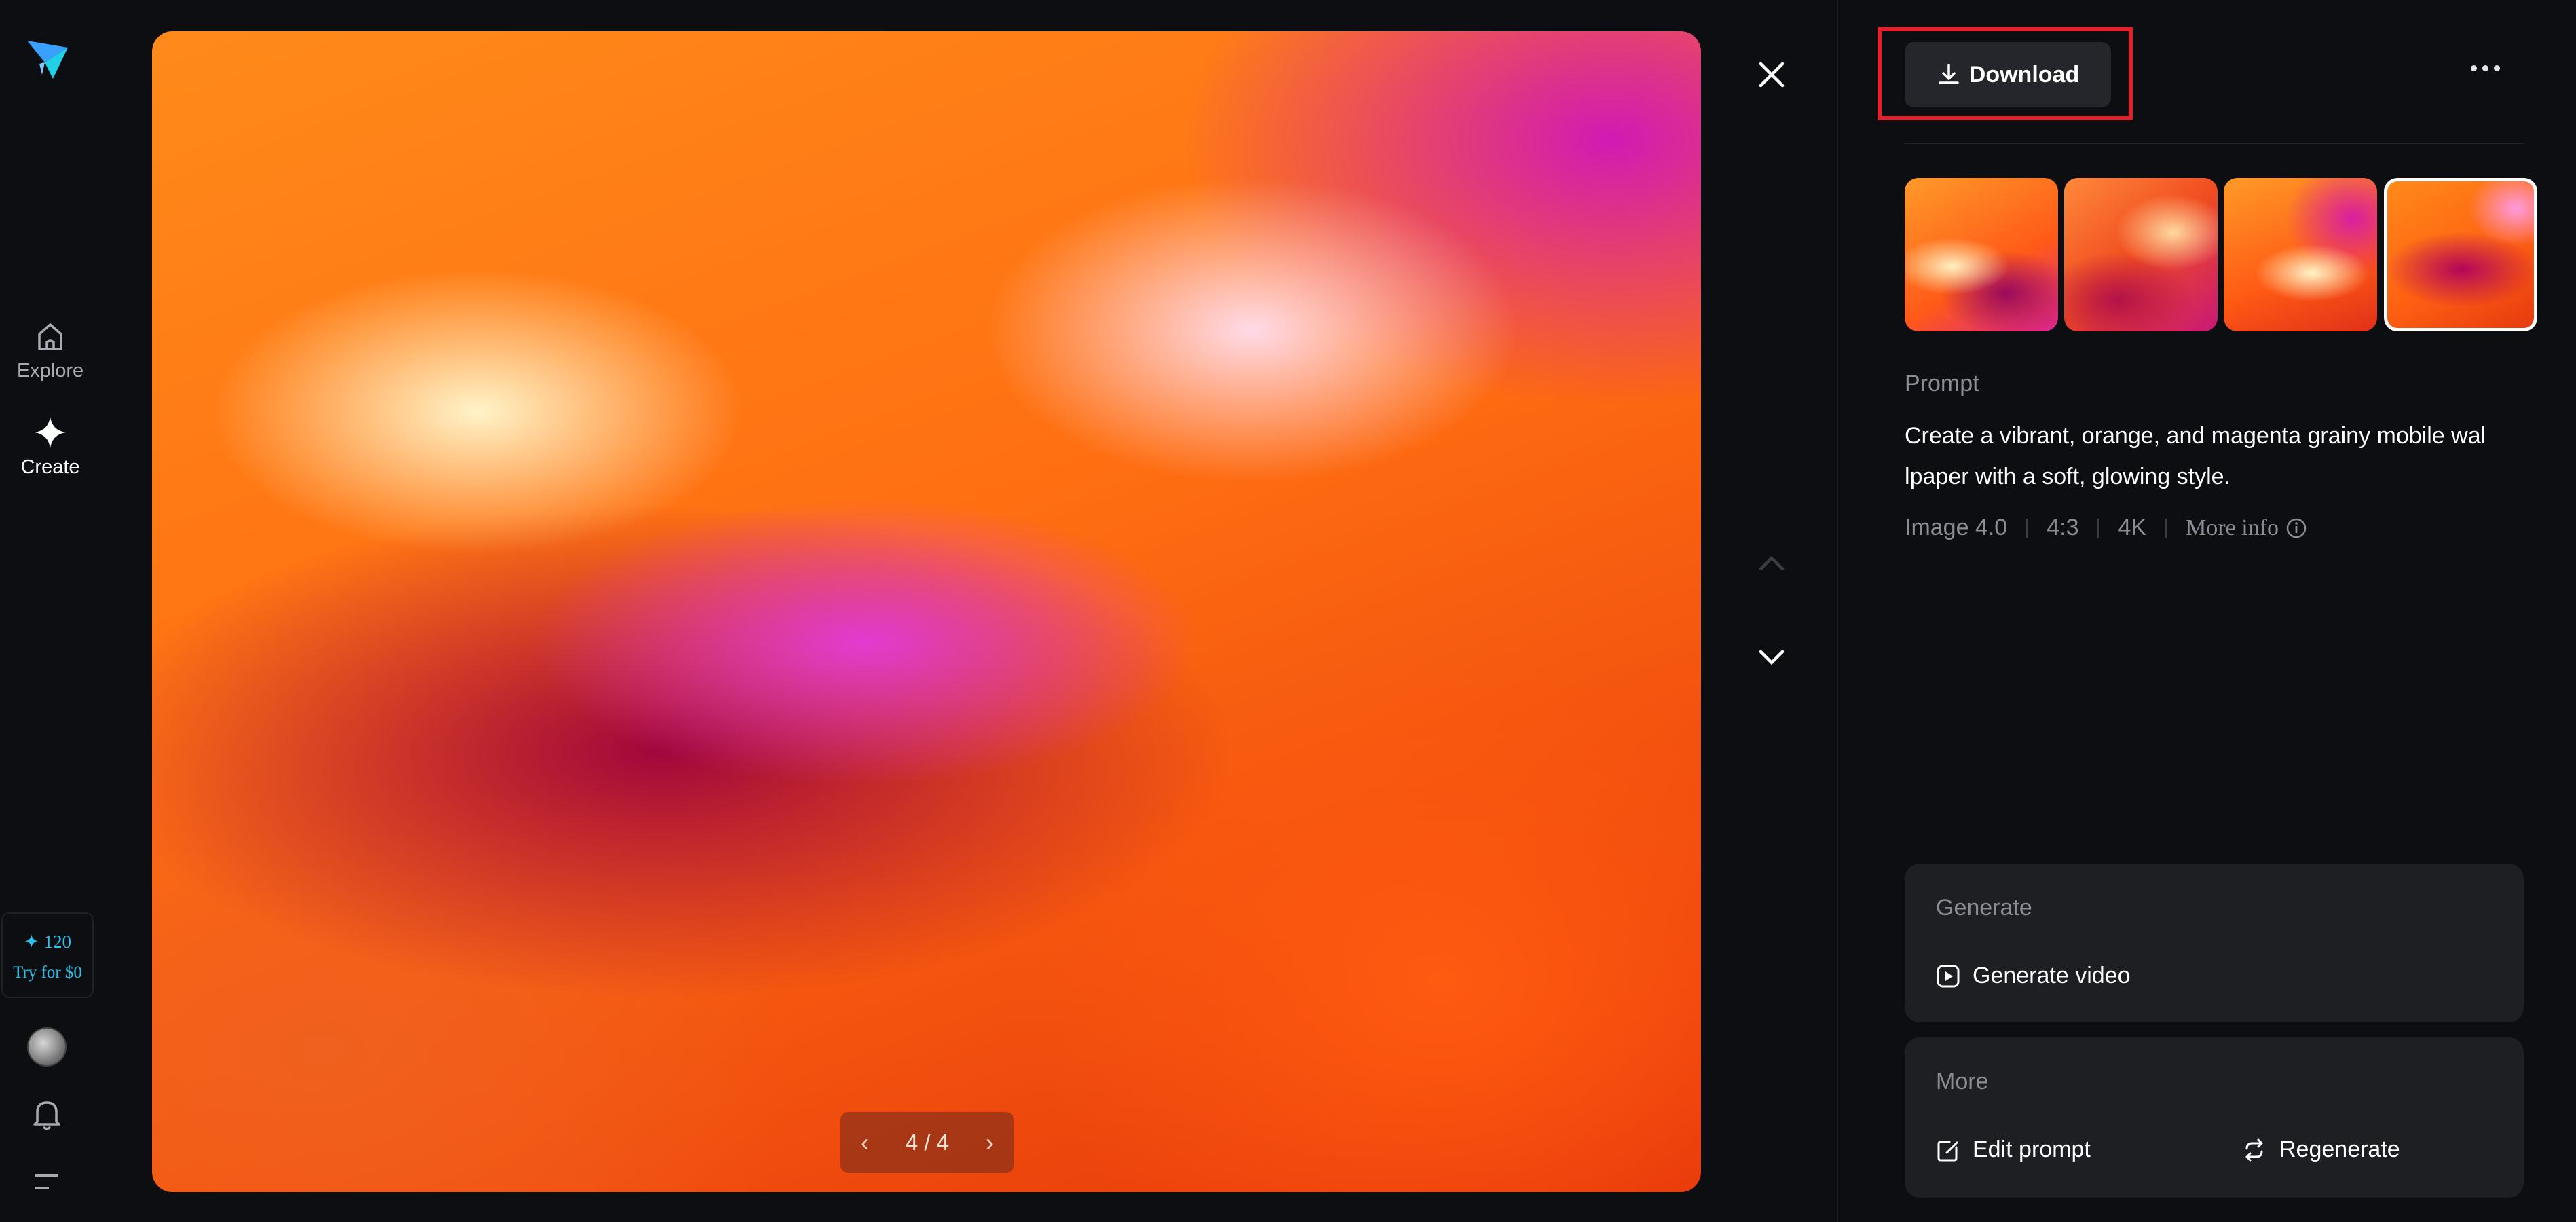 This screenshot has width=2576, height=1222. What do you see at coordinates (2214, 1117) in the screenshot?
I see `more-card: More Edit prompt Regenerate` at bounding box center [2214, 1117].